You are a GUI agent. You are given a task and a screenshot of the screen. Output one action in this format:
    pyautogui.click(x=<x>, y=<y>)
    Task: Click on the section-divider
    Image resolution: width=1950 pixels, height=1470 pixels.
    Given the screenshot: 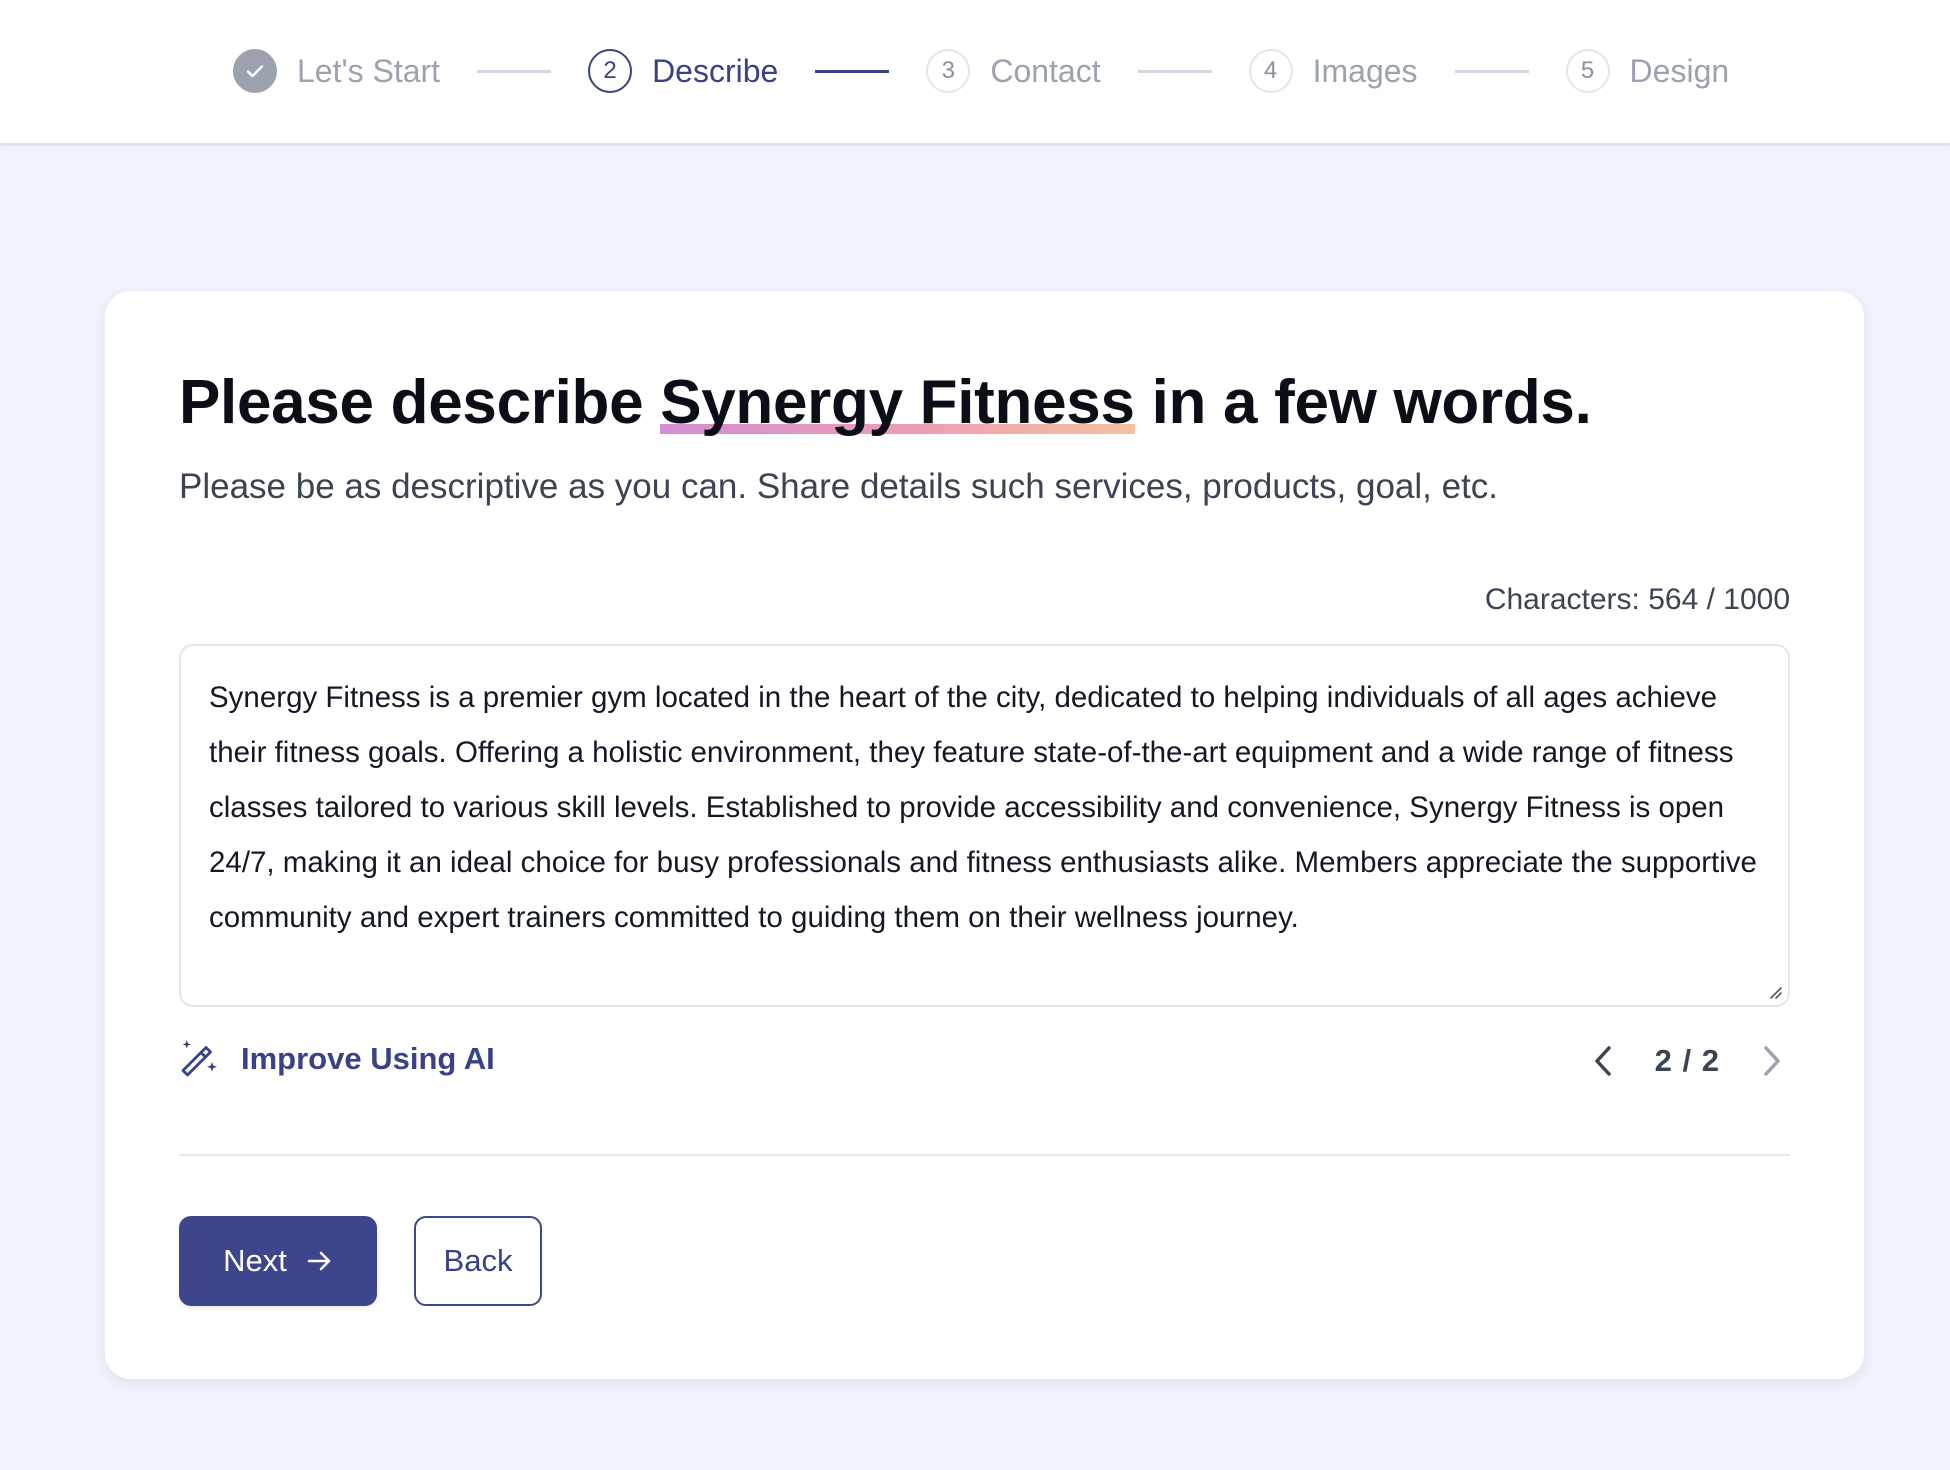 What is the action you would take?
    pyautogui.click(x=984, y=1155)
    